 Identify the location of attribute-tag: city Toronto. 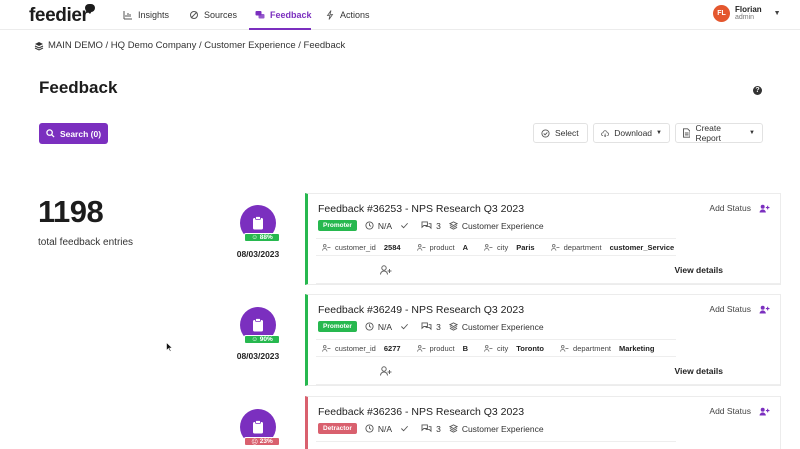
(511, 348).